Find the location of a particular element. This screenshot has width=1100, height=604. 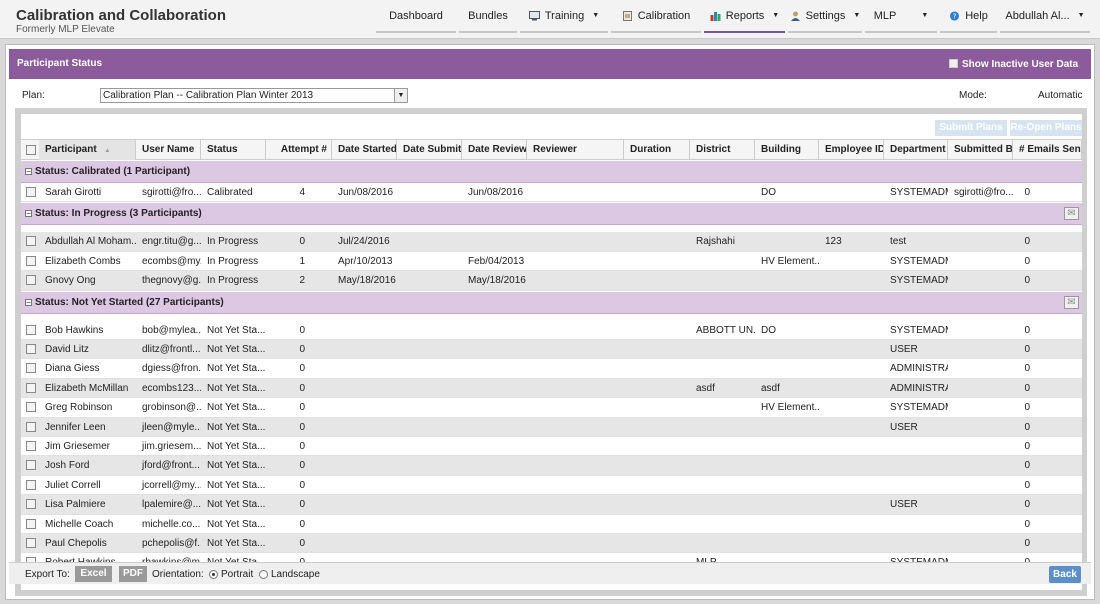

cell-participant: Juliet Correll is located at coordinates (73, 485).